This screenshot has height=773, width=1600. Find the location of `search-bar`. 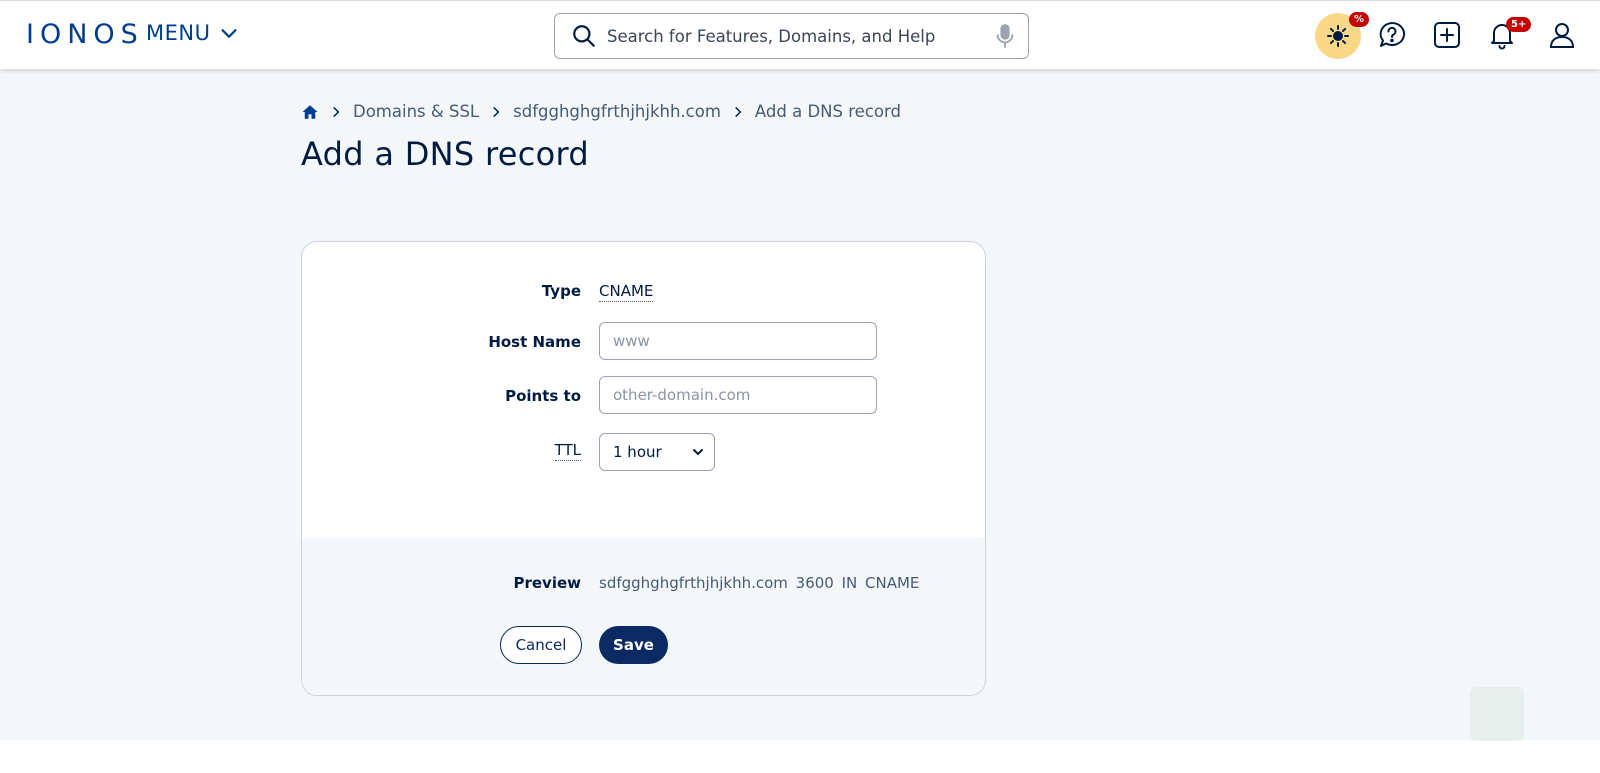

search-bar is located at coordinates (791, 36).